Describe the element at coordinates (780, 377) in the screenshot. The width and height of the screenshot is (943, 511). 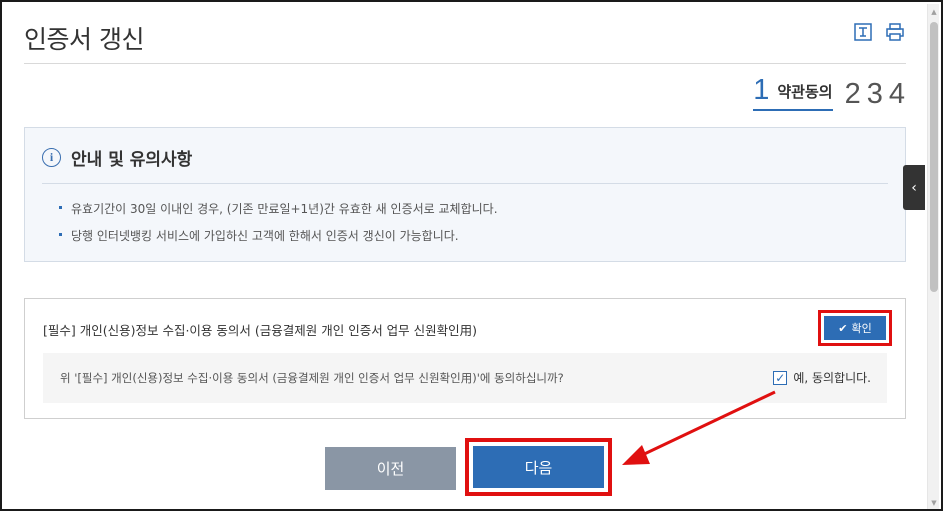
I see `agree-checkbox: ✓` at that location.